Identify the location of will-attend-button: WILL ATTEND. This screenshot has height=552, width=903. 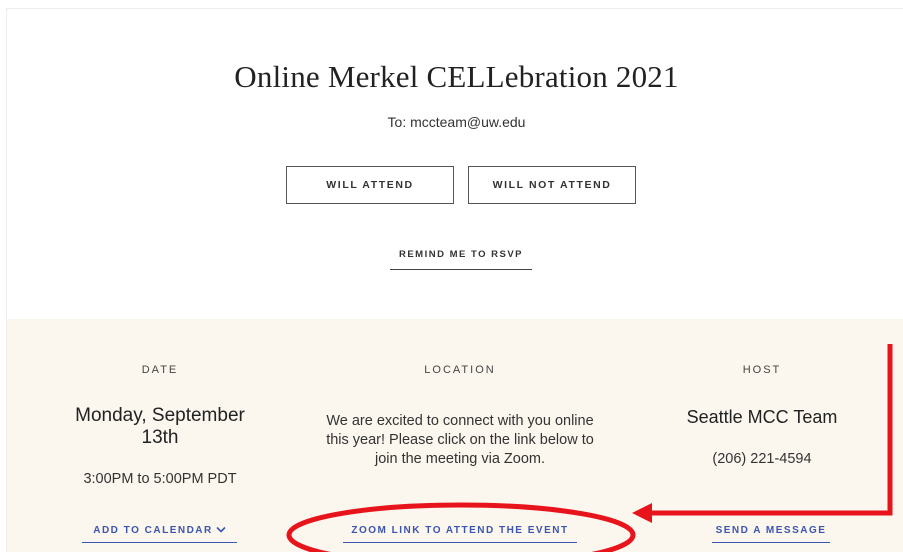
(370, 185).